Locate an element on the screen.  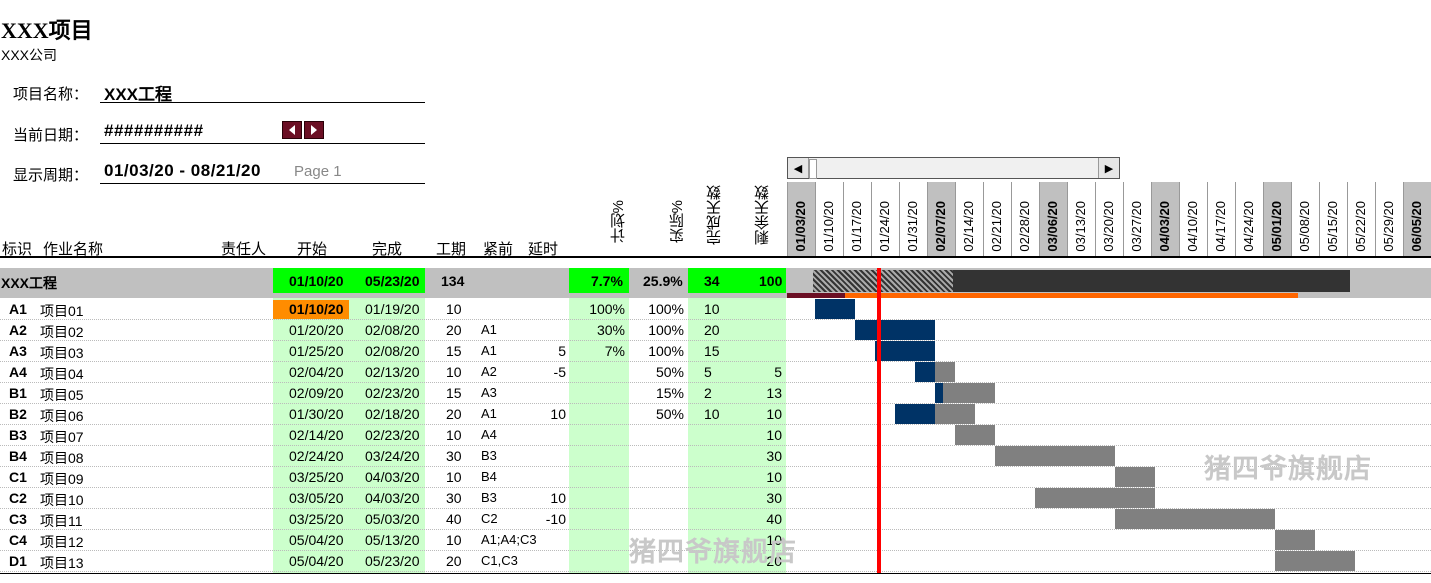
timeline-date-column: 05/01/20 is located at coordinates (1277, 219).